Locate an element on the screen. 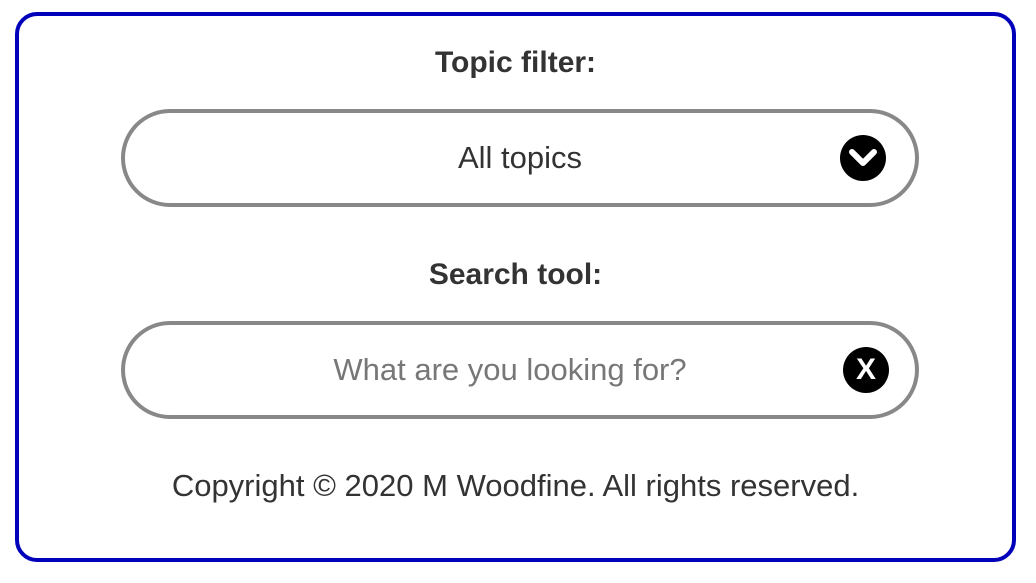  chevron-down-icon is located at coordinates (863, 158).